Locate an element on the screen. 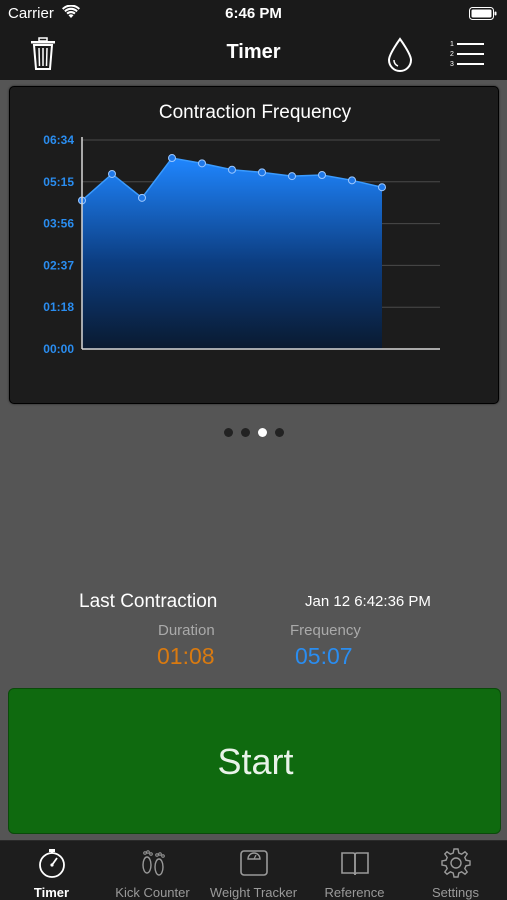 The image size is (507, 900). tab-settings: Settings is located at coordinates (455, 870).